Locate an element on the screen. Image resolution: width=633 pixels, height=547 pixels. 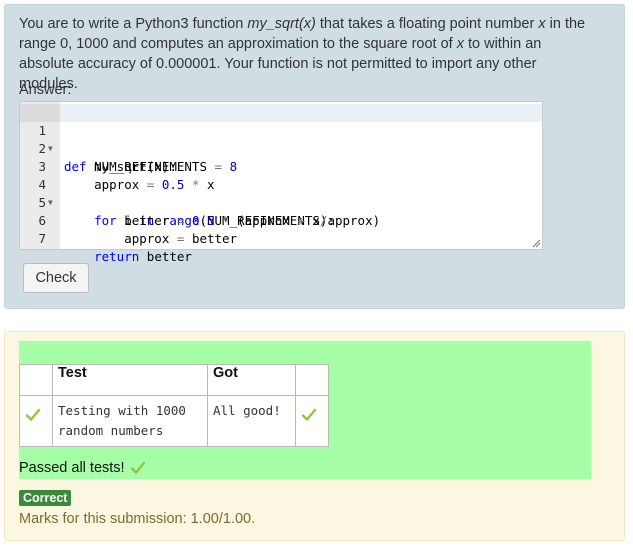
code-line: 2 NUM_REFINEMENTS = 8 is located at coordinates (281, 148).